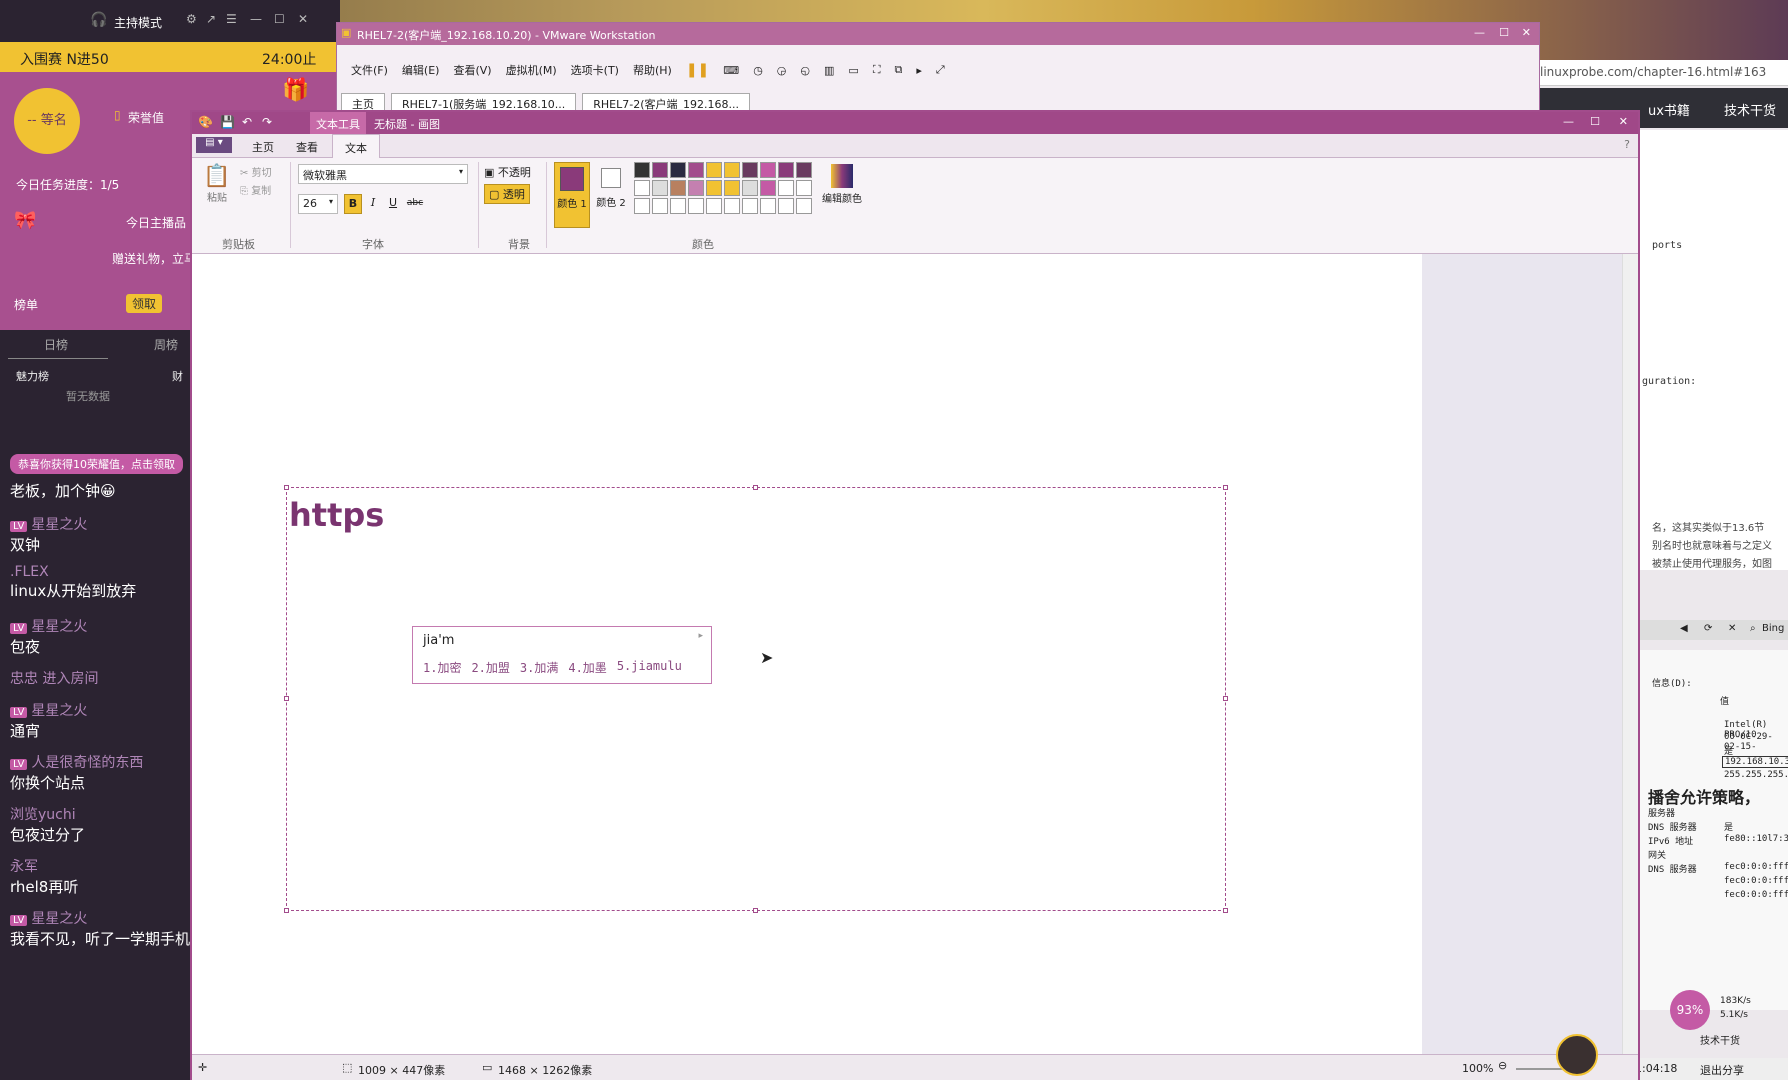  Describe the element at coordinates (214, 145) in the screenshot. I see `paint-menu-button: ▤ ▾` at that location.